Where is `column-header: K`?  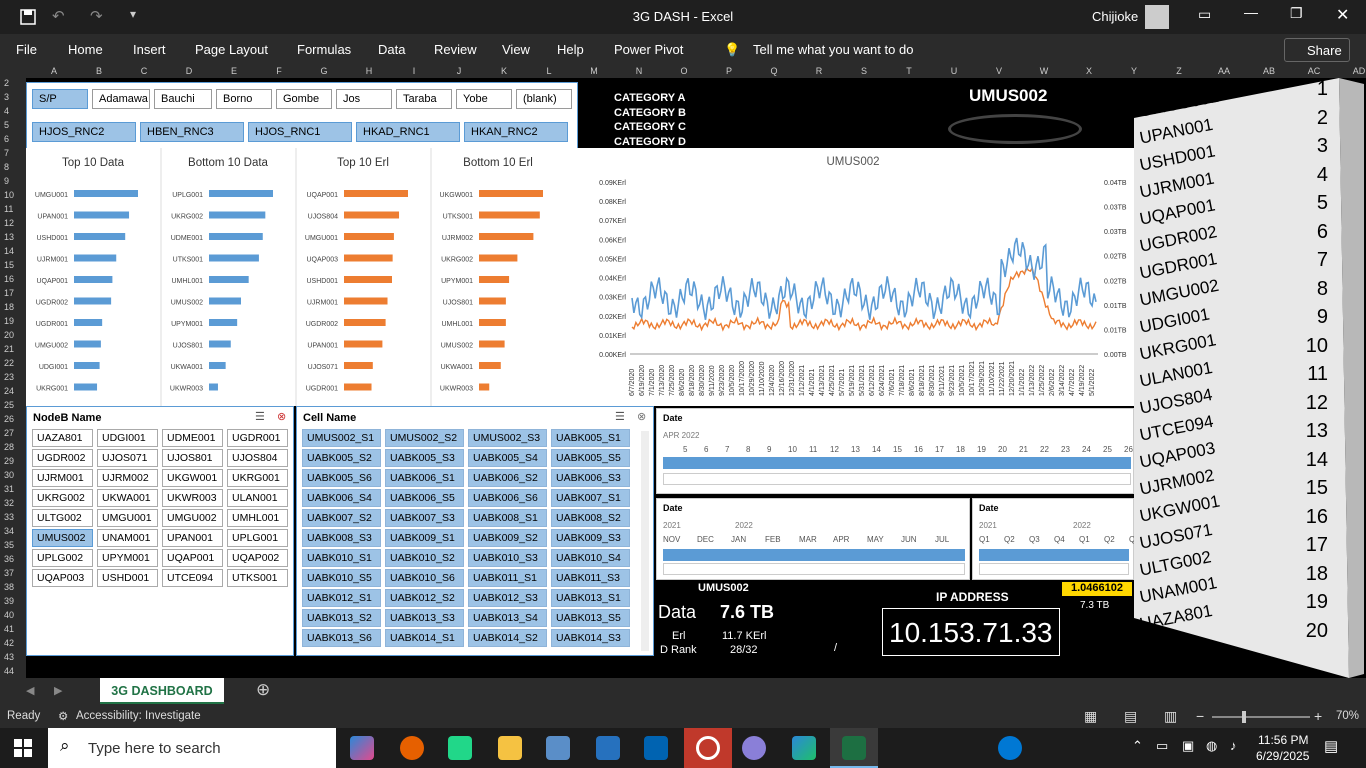
column-header: K is located at coordinates (504, 71).